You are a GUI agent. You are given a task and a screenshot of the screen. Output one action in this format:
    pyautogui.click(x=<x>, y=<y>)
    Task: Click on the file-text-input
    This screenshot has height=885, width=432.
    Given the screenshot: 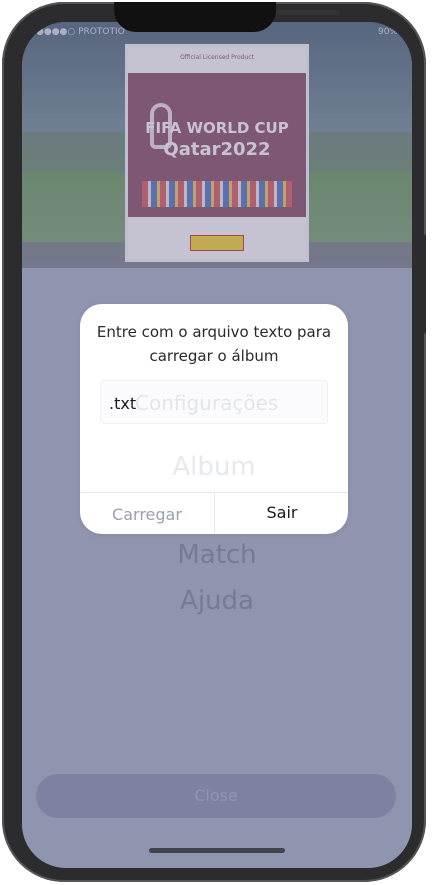 What is the action you would take?
    pyautogui.click(x=209, y=403)
    